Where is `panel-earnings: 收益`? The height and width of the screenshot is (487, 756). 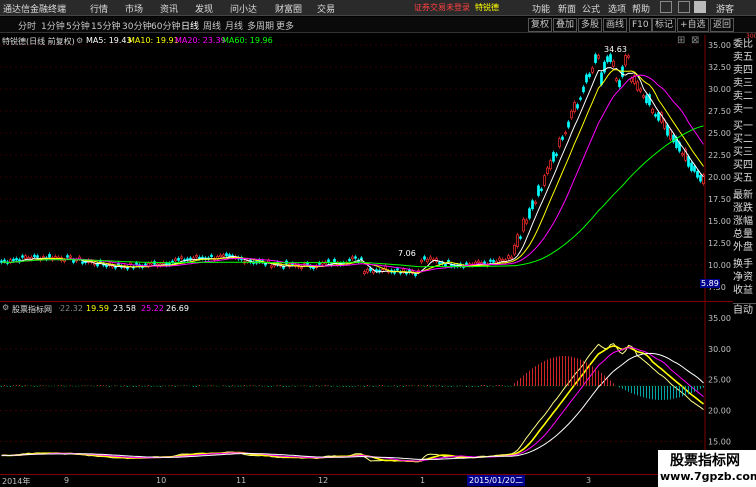
panel-earnings: 收益 is located at coordinates (743, 290).